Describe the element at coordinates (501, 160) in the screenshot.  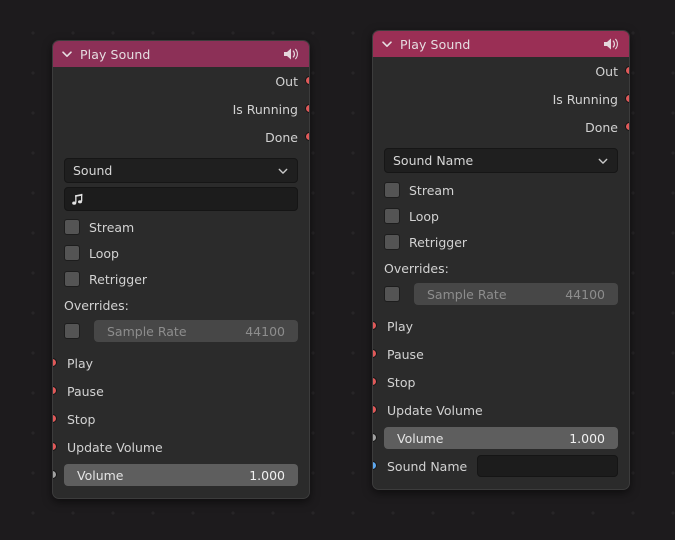
I see `mode-dropdown: Sound Name` at that location.